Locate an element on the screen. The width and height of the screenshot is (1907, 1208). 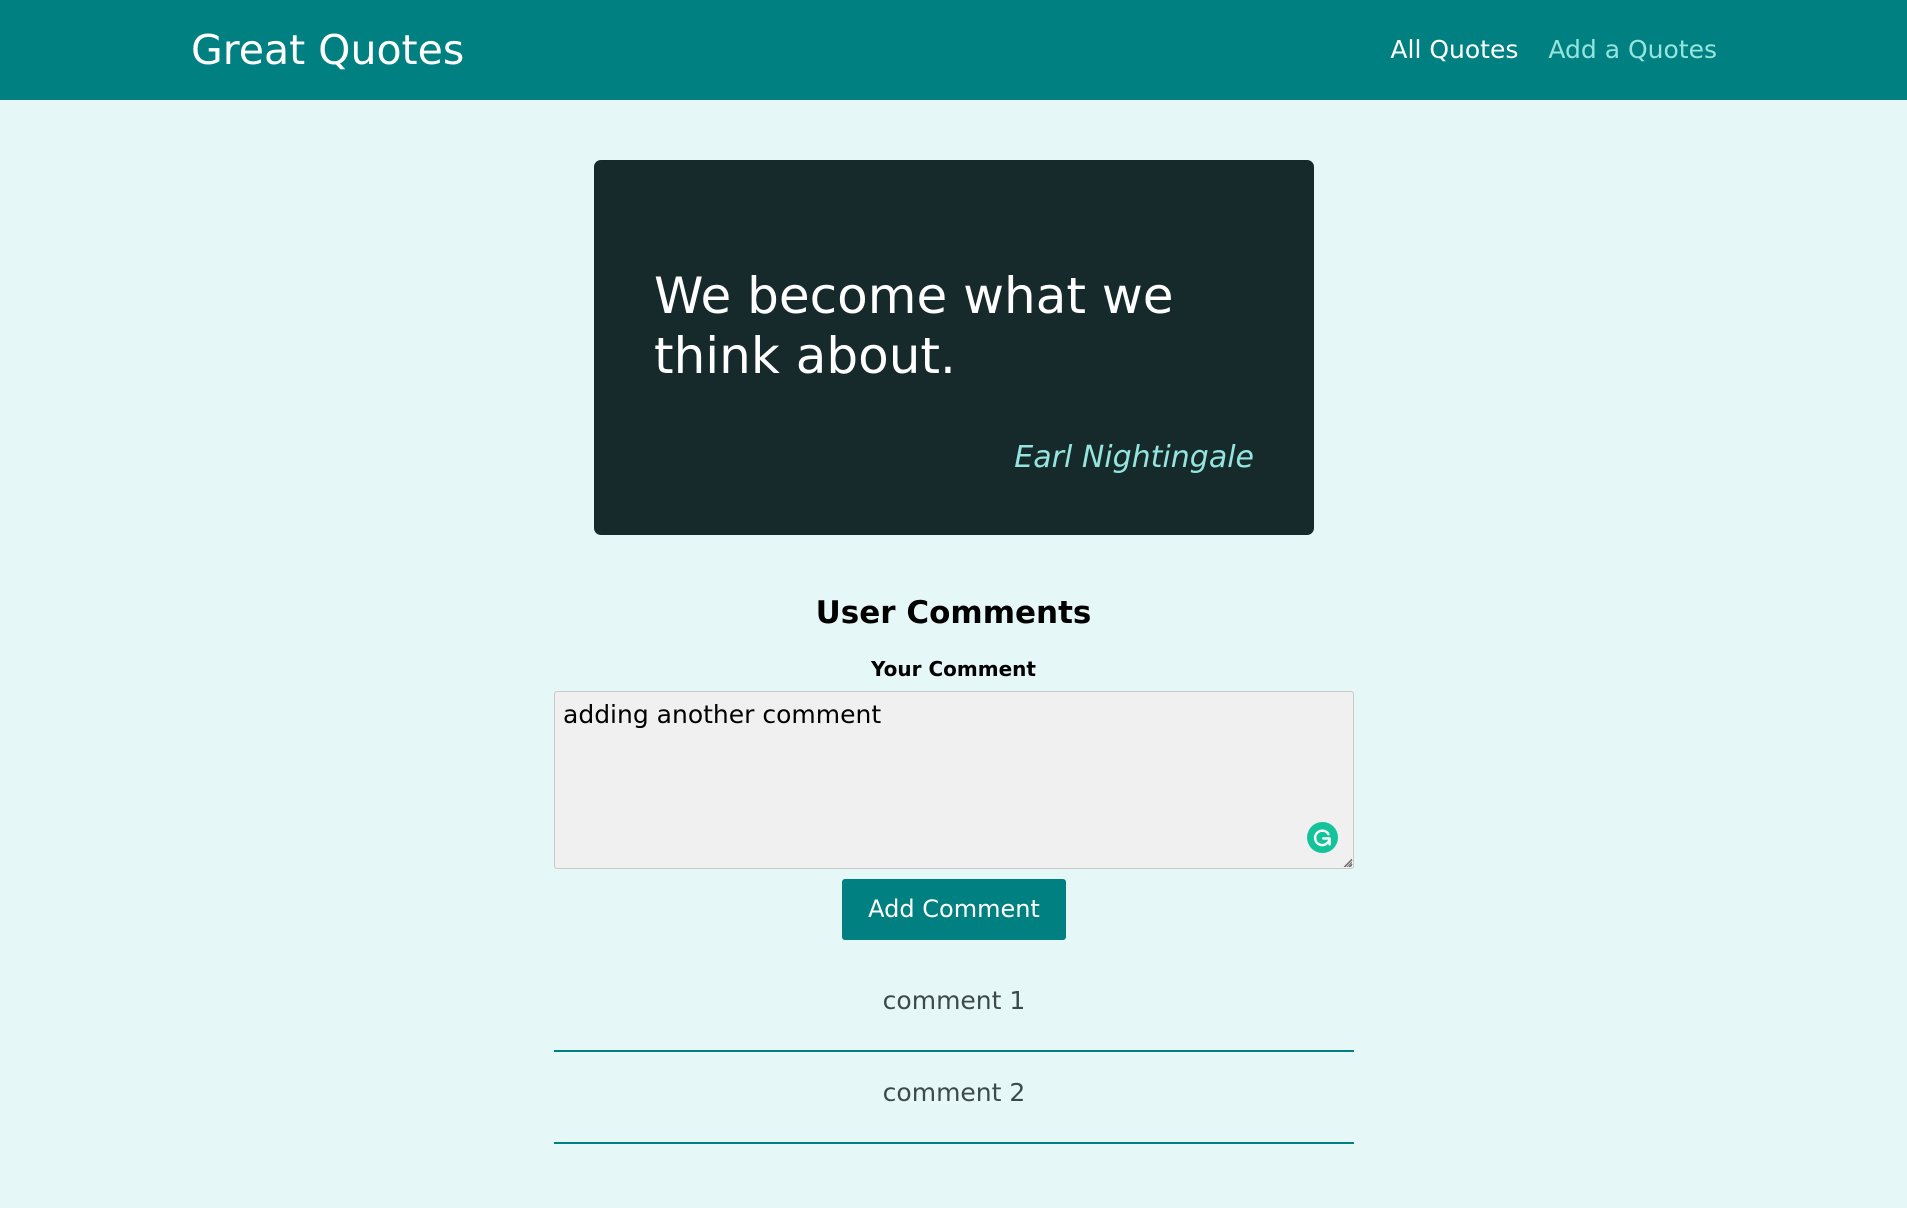
quote-text: We become what we think about. is located at coordinates (914, 326).